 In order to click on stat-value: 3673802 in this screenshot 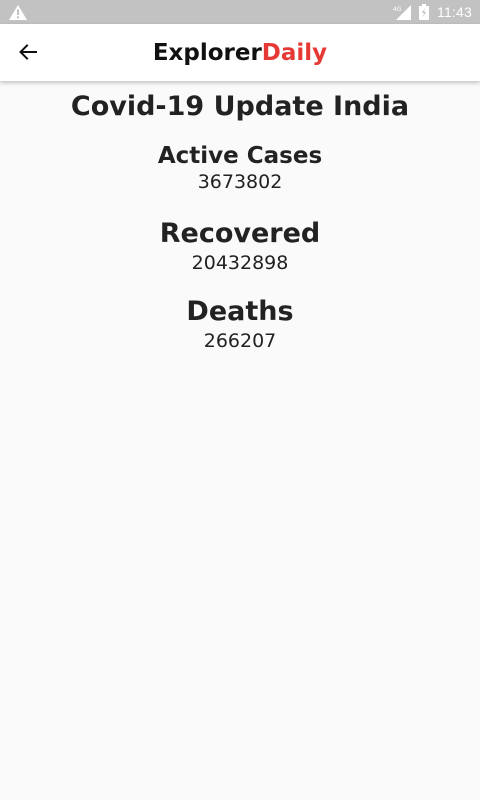, I will do `click(240, 182)`.